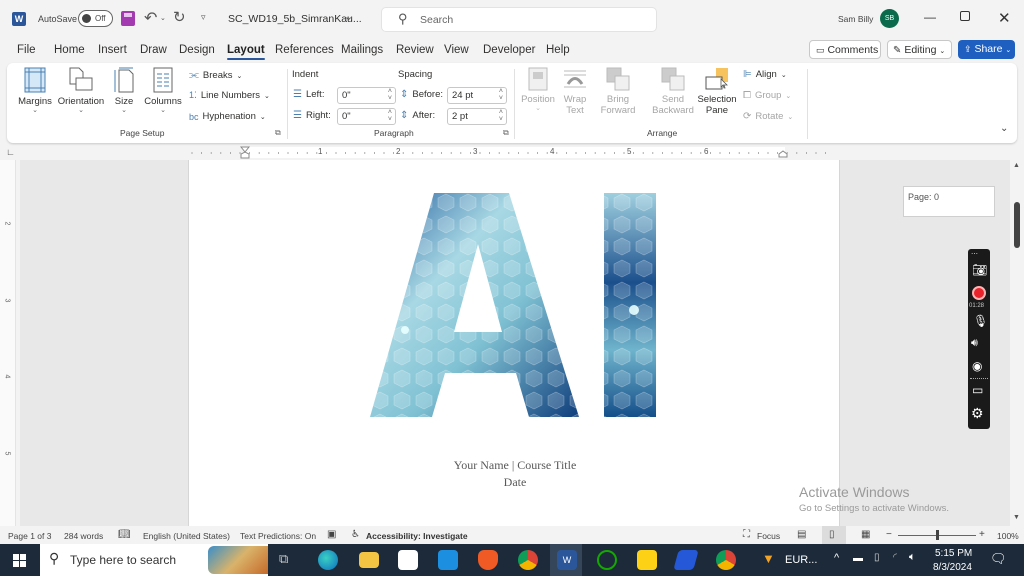  I want to click on date-line: Date, so click(515, 482).